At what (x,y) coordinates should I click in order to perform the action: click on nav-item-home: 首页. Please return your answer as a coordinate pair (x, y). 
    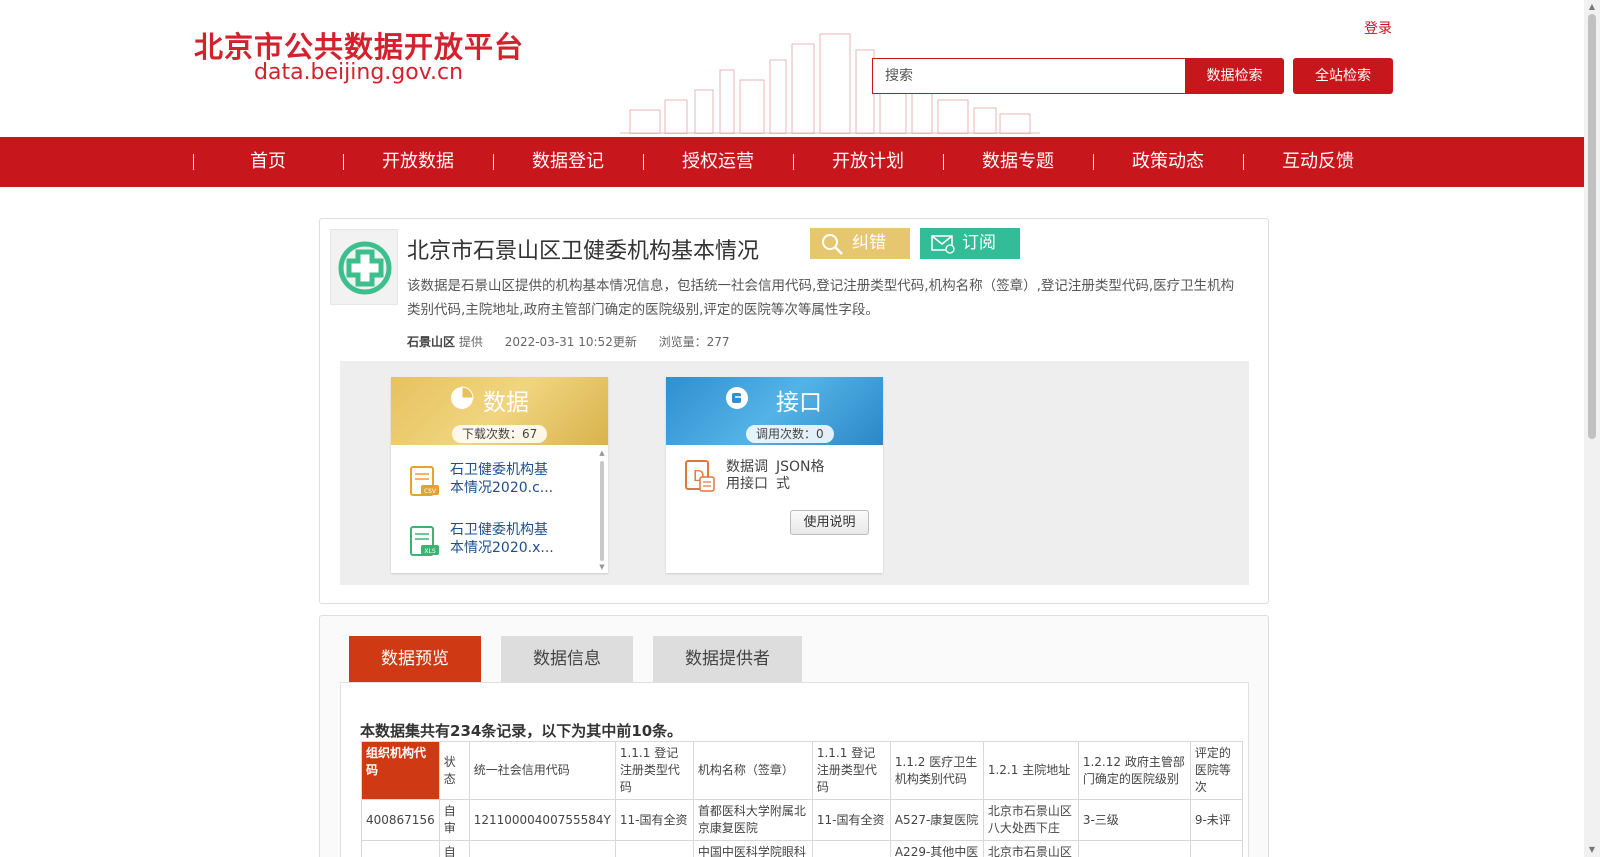
    Looking at the image, I should click on (268, 162).